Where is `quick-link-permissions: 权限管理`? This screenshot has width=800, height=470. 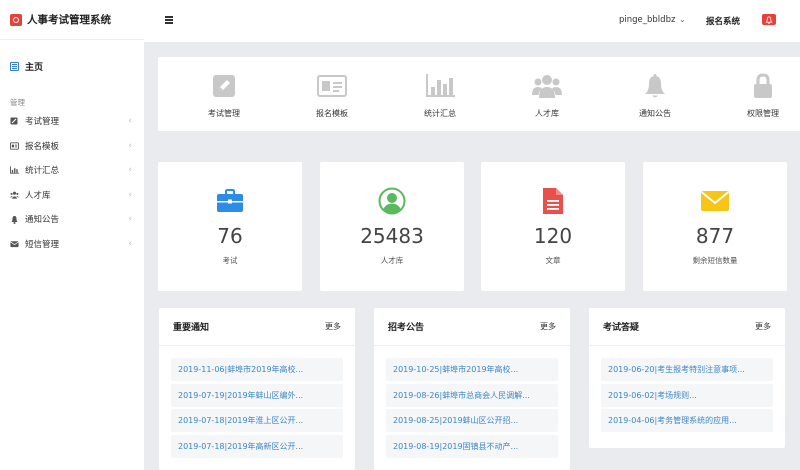 quick-link-permissions: 权限管理 is located at coordinates (748, 94).